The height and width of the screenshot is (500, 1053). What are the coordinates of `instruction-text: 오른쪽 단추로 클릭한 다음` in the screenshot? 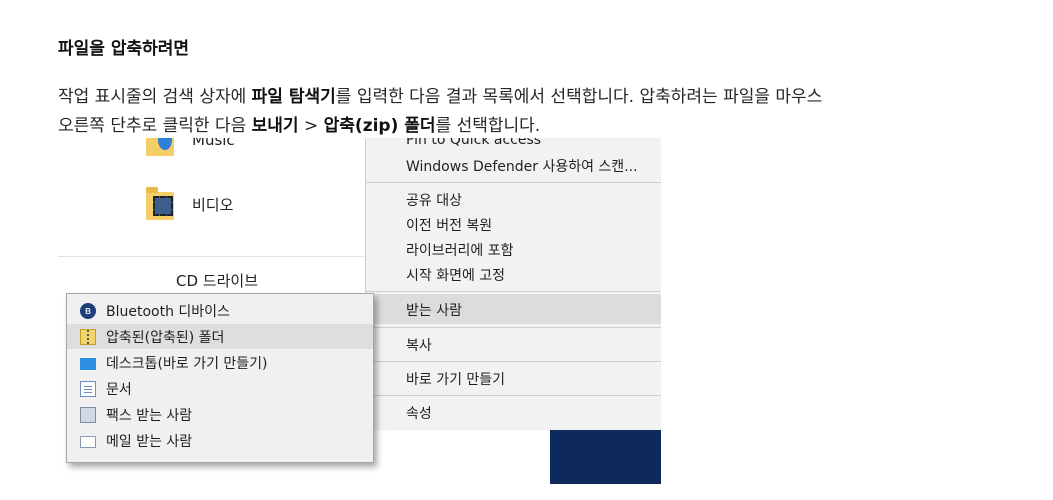 It's located at (155, 126).